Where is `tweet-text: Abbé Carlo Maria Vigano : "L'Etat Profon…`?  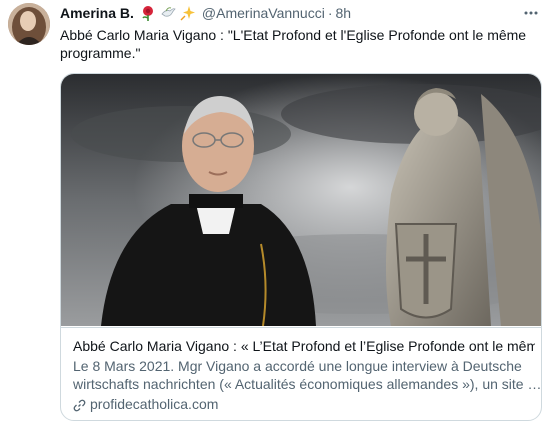
tweet-text: Abbé Carlo Maria Vigano : "L'Etat Profon… is located at coordinates (293, 44).